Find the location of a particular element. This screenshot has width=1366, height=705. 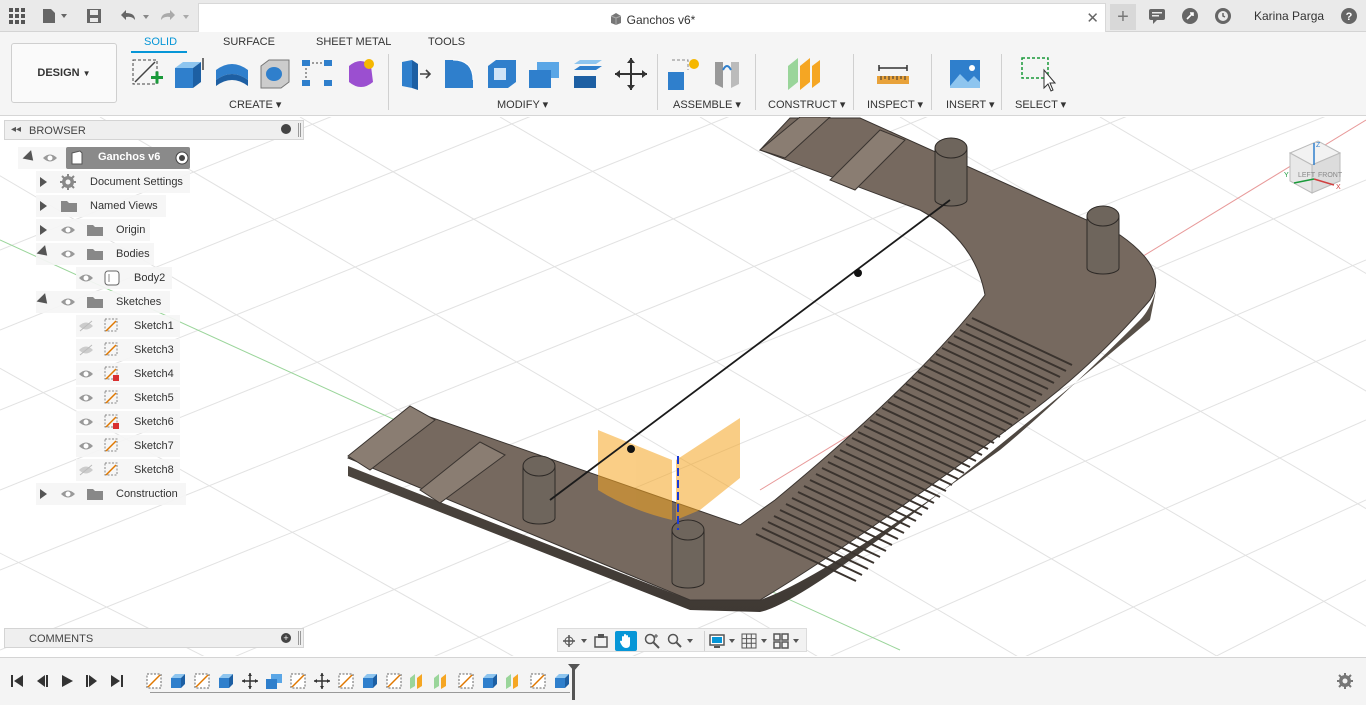

construct-menu: CONSTRUCT ▾ is located at coordinates (806, 104).